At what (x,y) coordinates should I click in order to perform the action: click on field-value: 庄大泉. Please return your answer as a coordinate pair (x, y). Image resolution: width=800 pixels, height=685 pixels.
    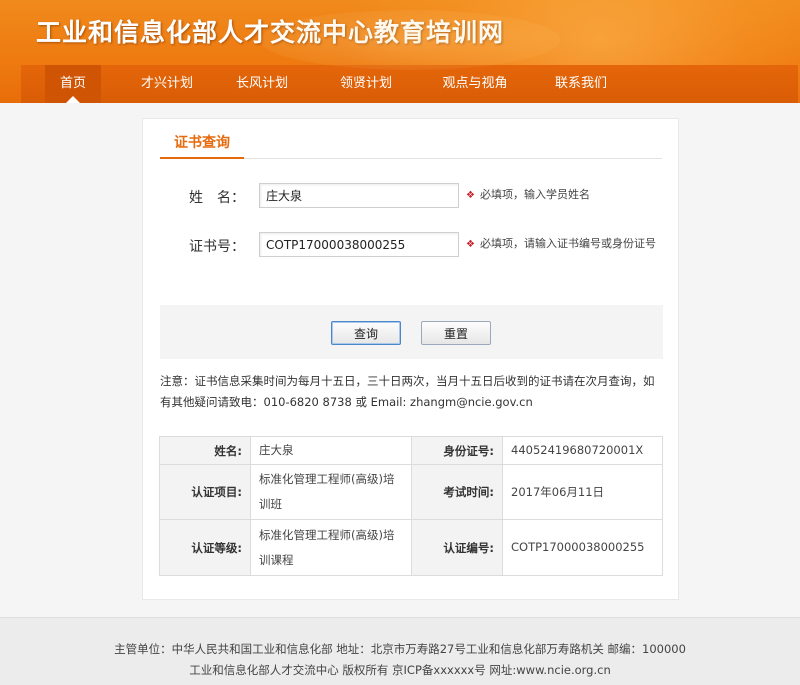
    Looking at the image, I should click on (331, 450).